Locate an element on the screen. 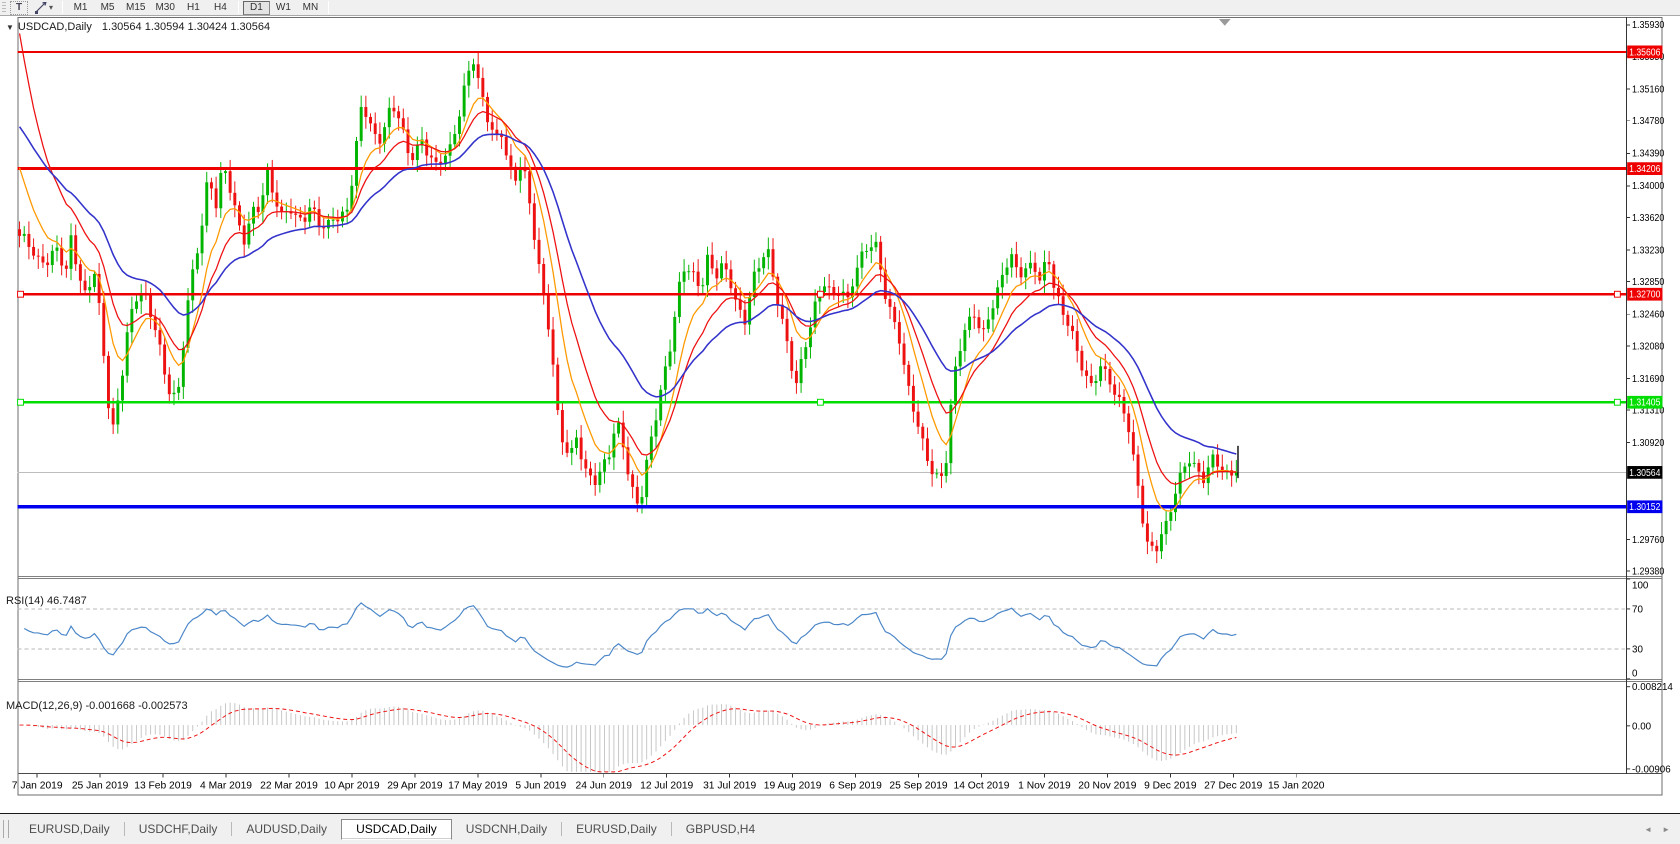  axis-price-label: 1.32700 is located at coordinates (1645, 294).